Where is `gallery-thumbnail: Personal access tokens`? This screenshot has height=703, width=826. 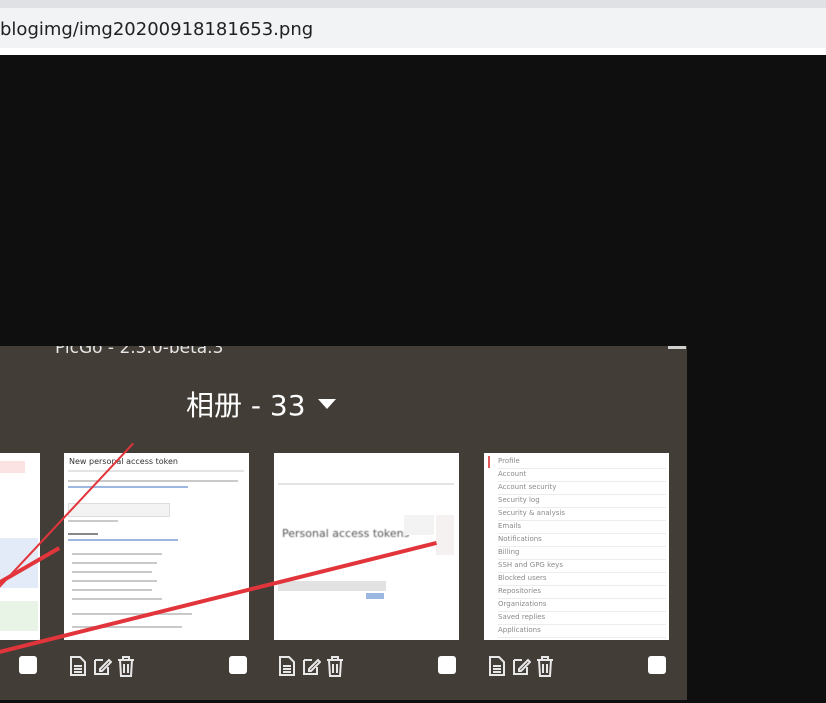 gallery-thumbnail: Personal access tokens is located at coordinates (366, 546).